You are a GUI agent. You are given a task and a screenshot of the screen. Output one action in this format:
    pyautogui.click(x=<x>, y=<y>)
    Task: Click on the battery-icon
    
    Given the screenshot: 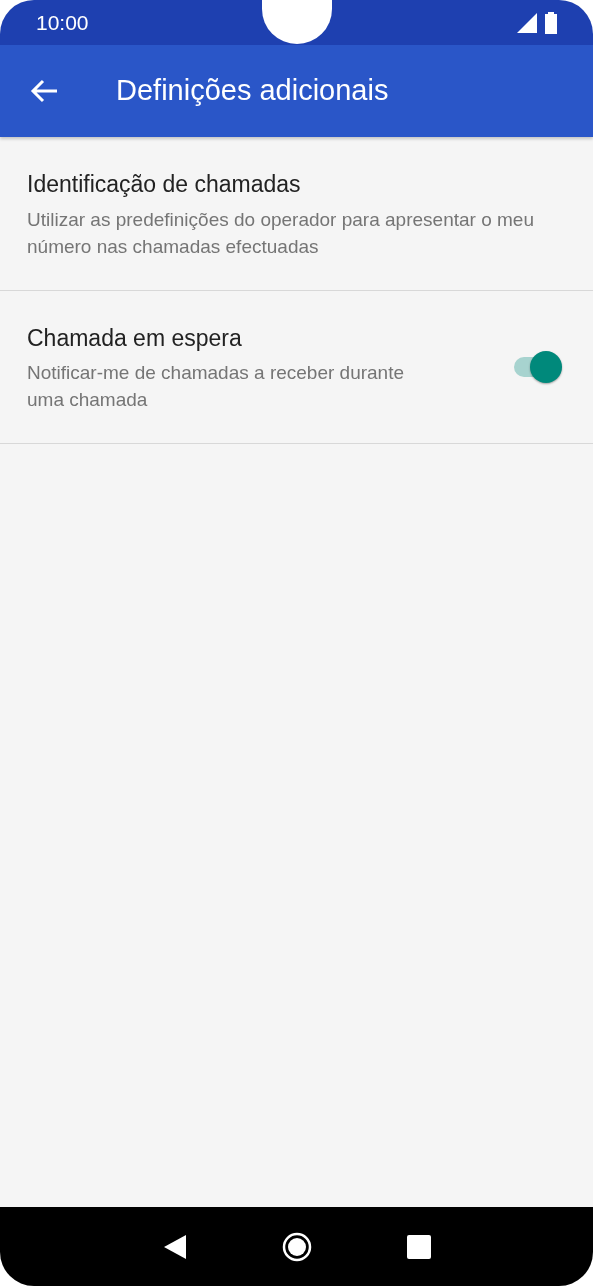 What is the action you would take?
    pyautogui.click(x=551, y=22)
    